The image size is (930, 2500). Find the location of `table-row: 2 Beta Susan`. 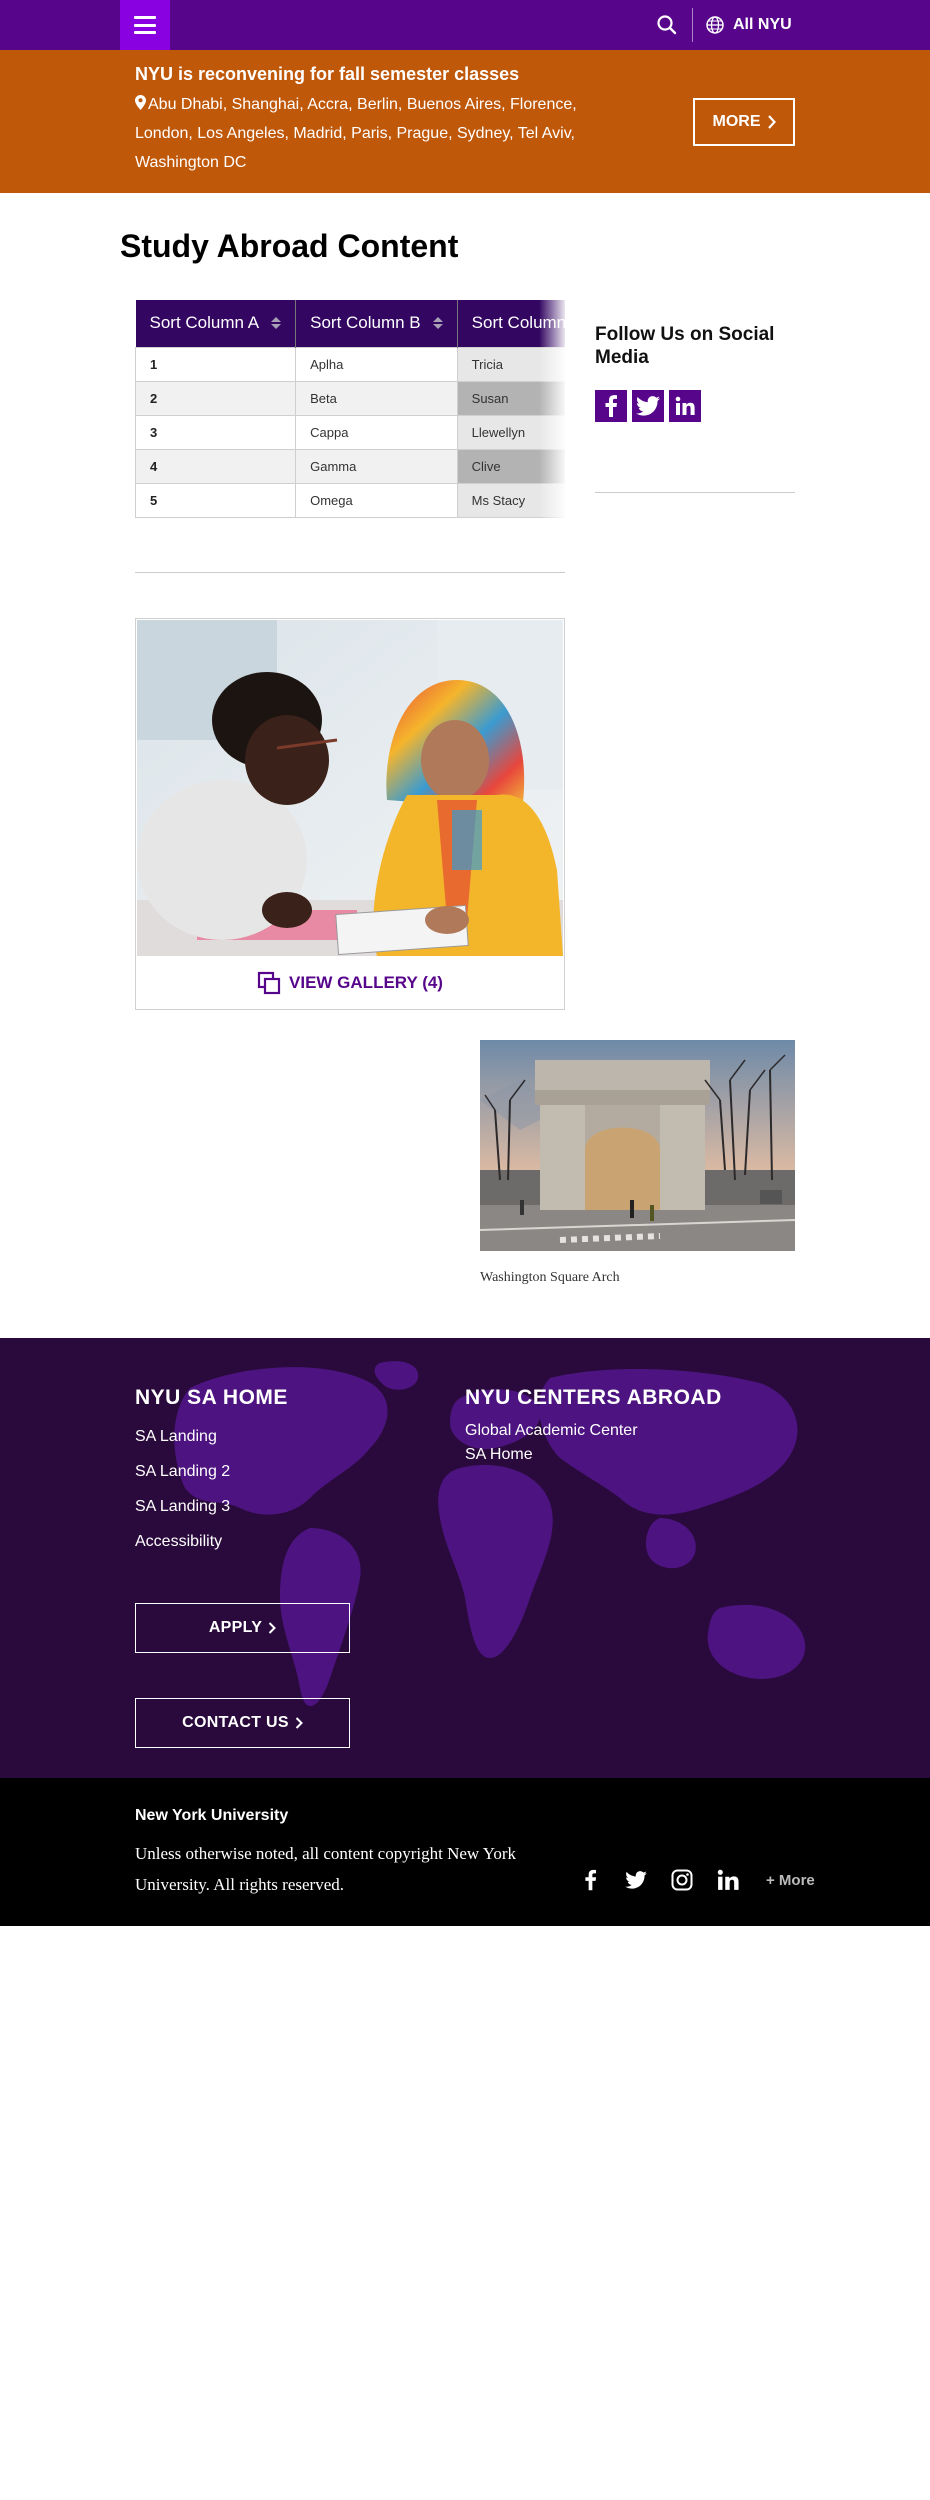

table-row: 2 Beta Susan is located at coordinates (350, 398).